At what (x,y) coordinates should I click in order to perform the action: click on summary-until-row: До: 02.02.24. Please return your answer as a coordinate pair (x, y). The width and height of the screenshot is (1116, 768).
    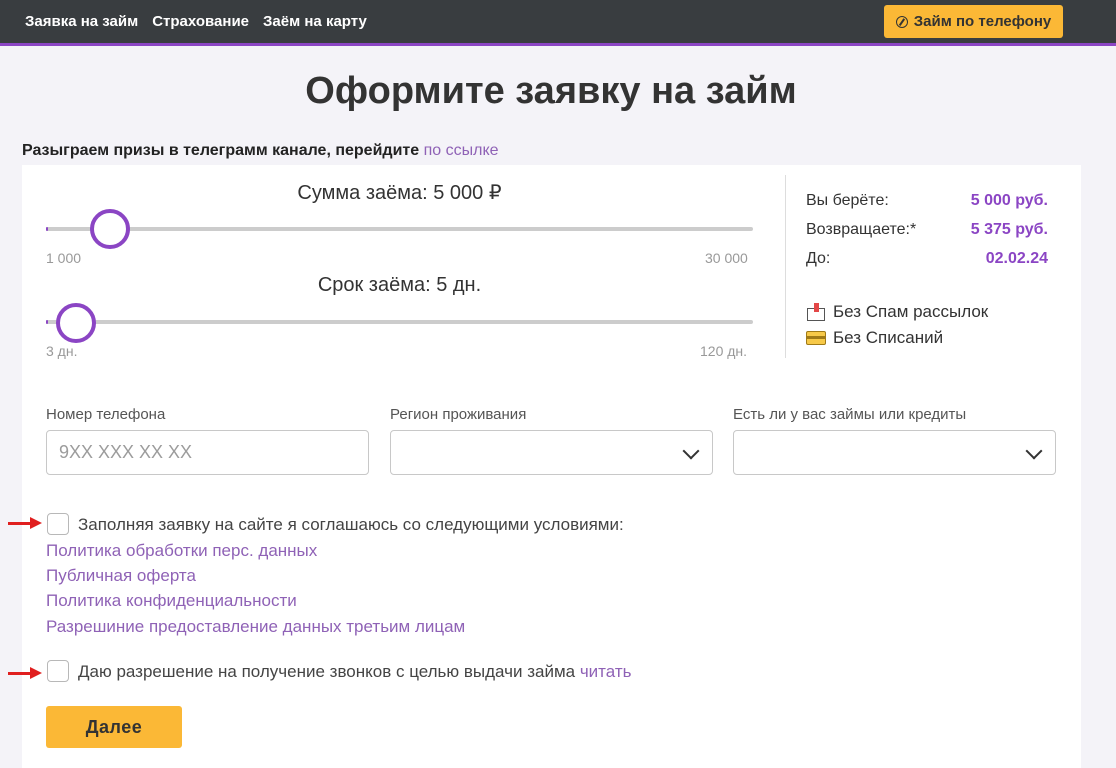
    Looking at the image, I should click on (927, 259).